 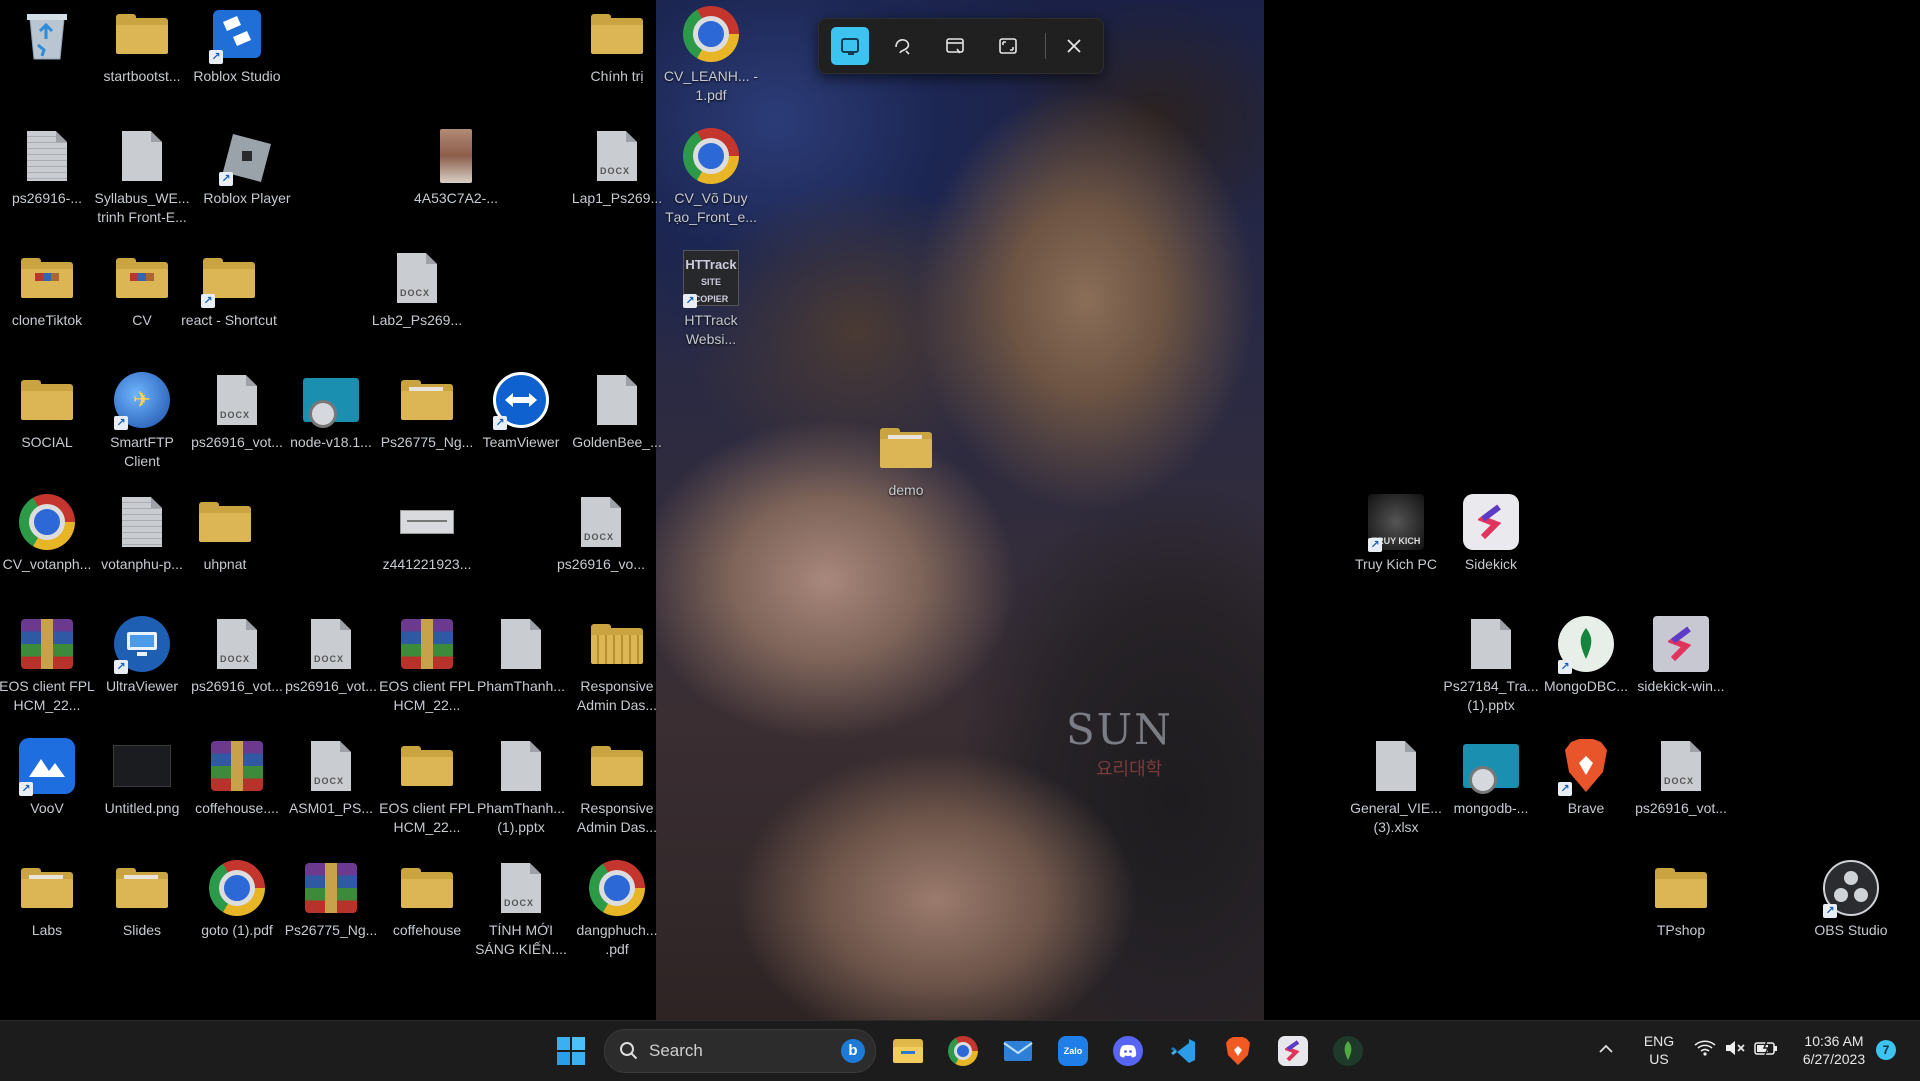 I want to click on desktop-icon-label: TeamViewer, so click(x=521, y=442).